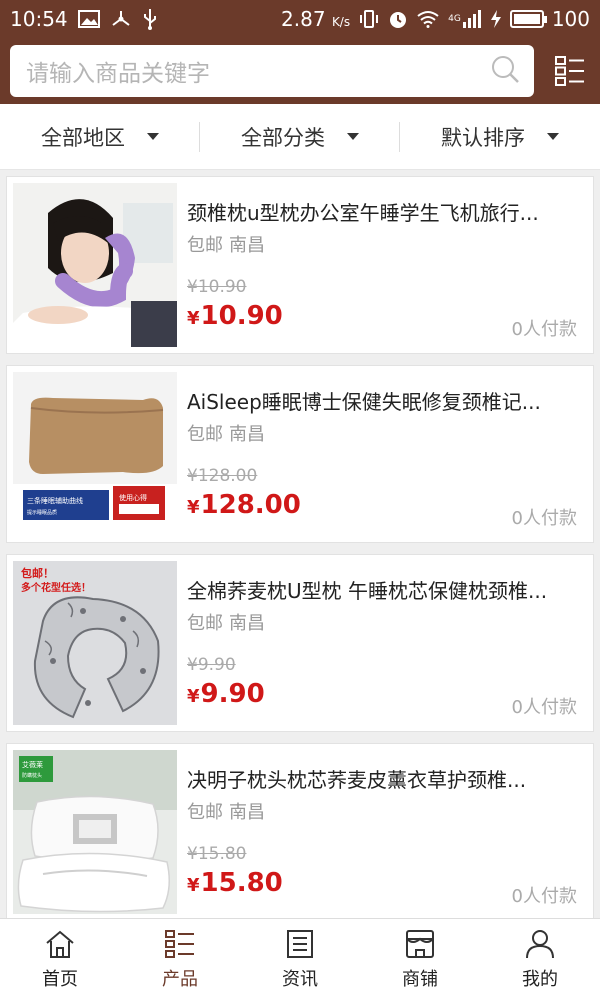 The image size is (600, 1000). What do you see at coordinates (398, 19) in the screenshot?
I see `alarm-icon` at bounding box center [398, 19].